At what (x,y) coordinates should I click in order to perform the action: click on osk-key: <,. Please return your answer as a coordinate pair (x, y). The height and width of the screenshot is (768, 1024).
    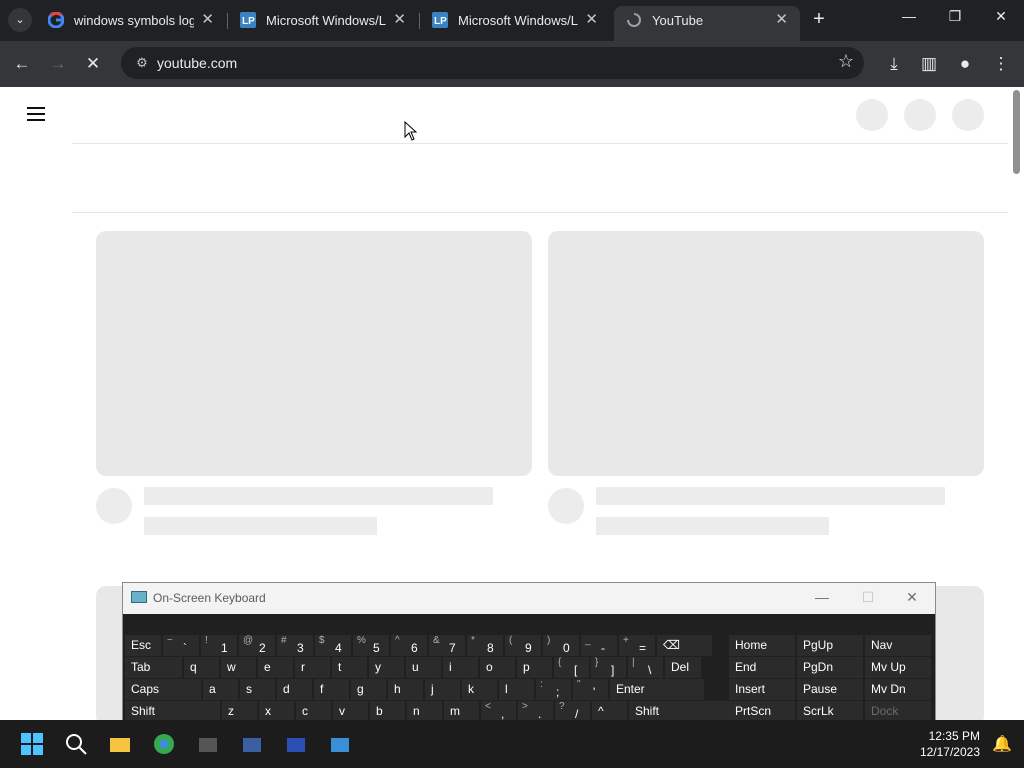
    Looking at the image, I should click on (498, 711).